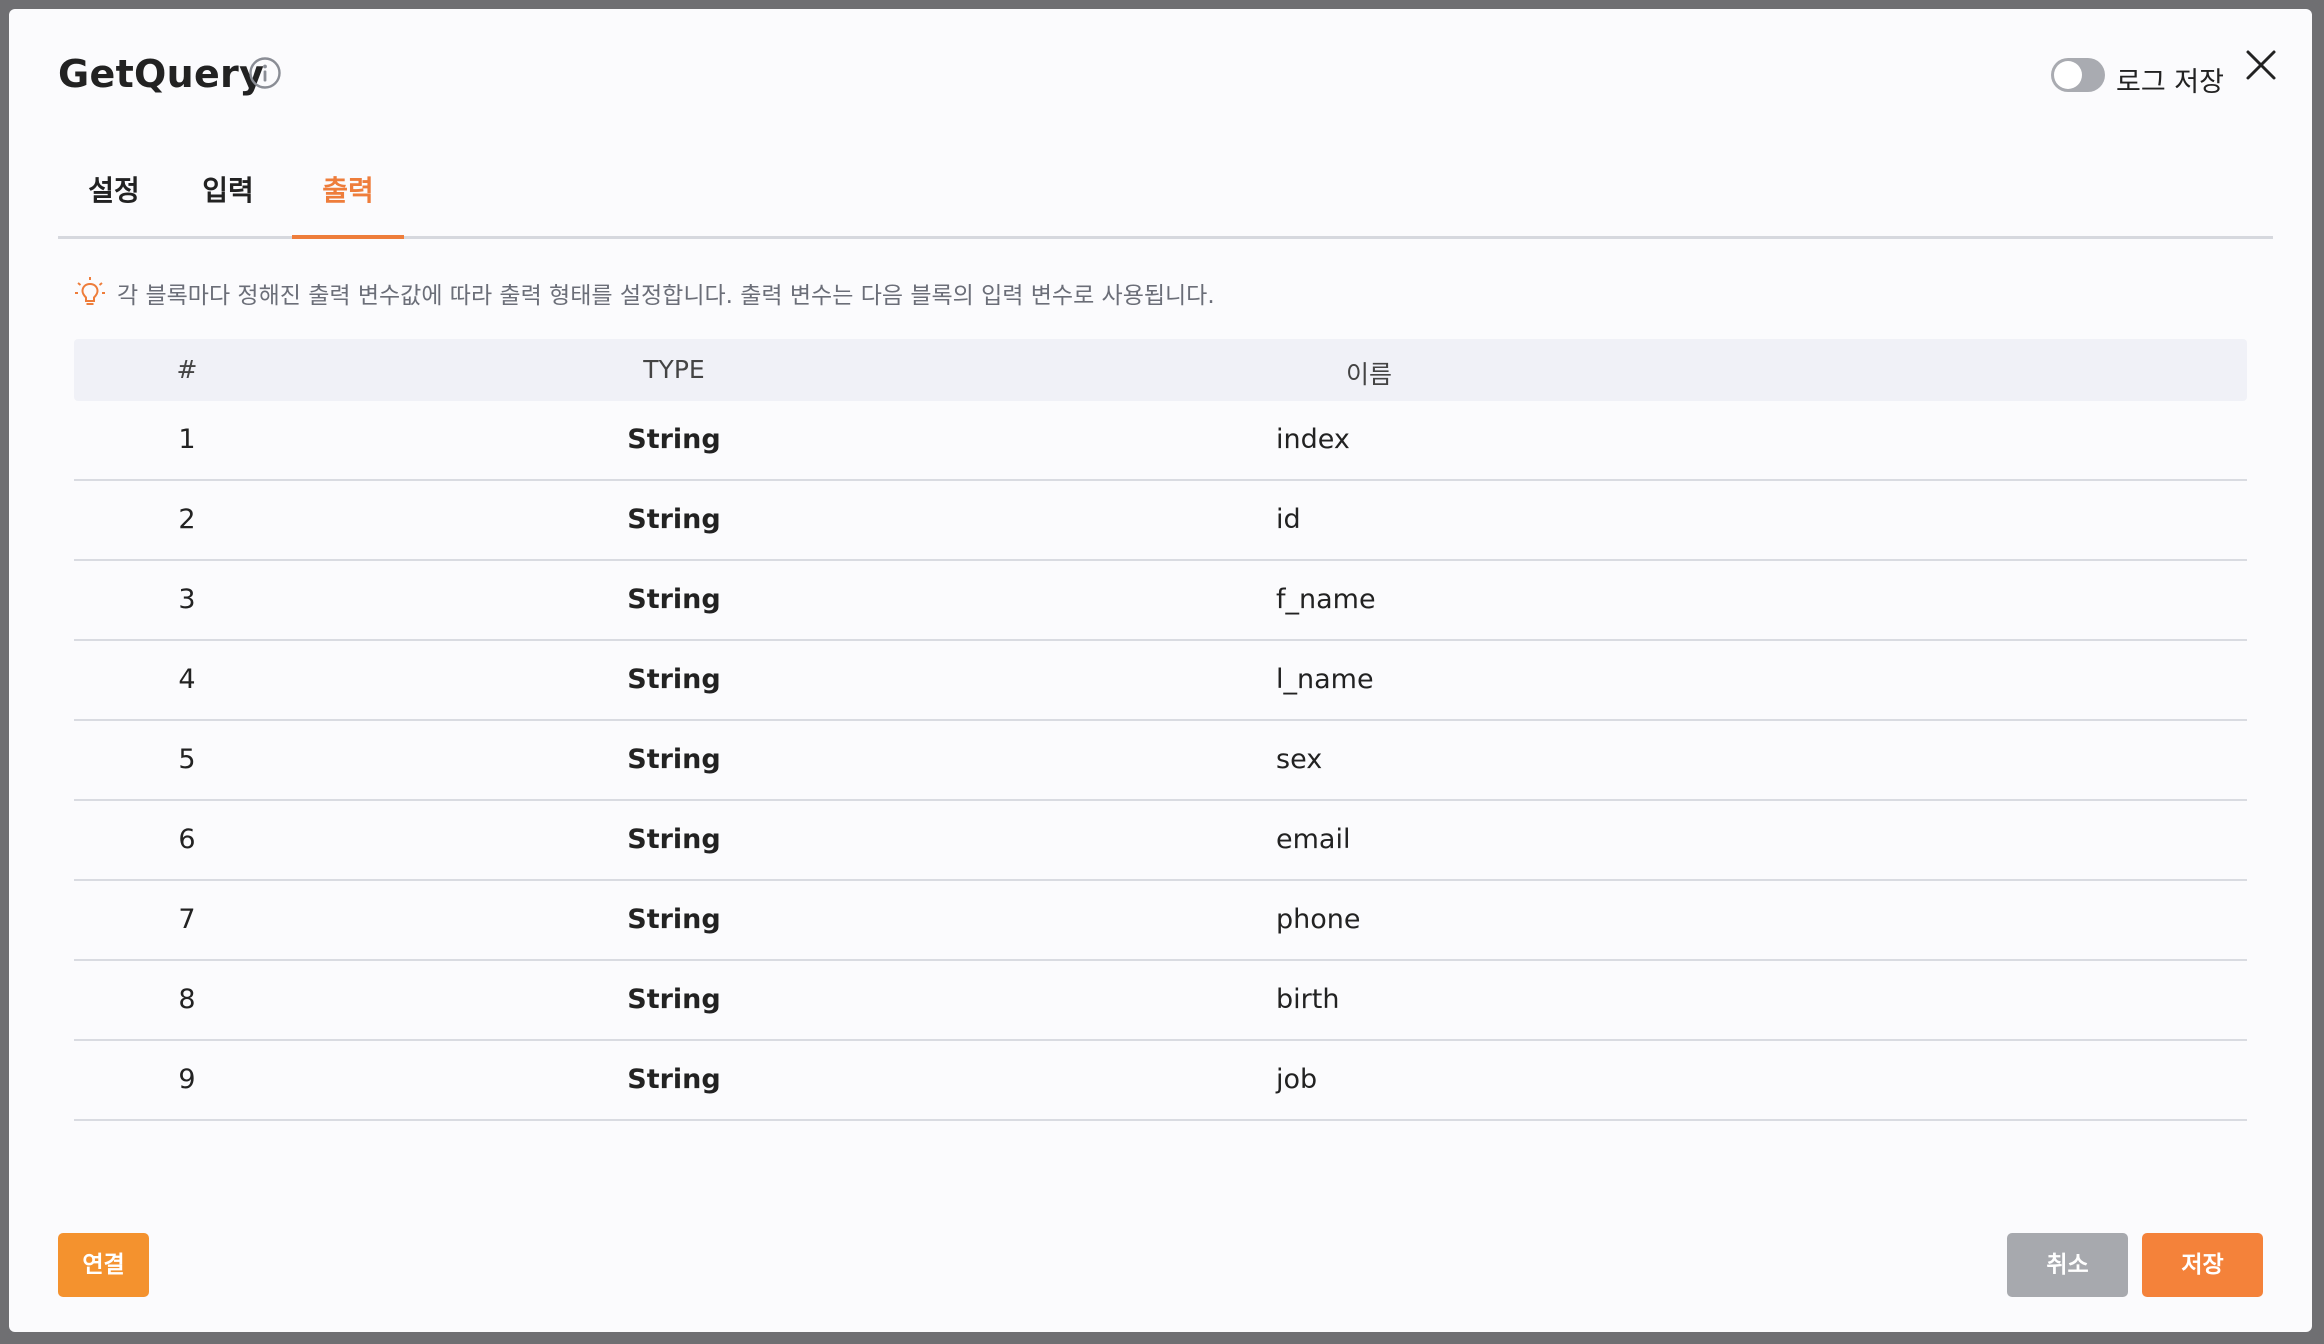  I want to click on row-num: 8, so click(187, 999).